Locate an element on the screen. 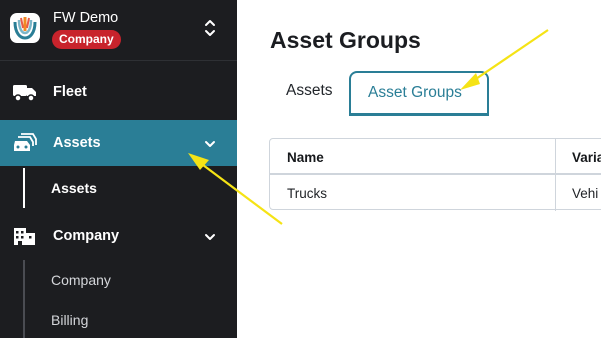 Image resolution: width=601 pixels, height=338 pixels. sidebar-subitem-assets: Assets is located at coordinates (118, 188).